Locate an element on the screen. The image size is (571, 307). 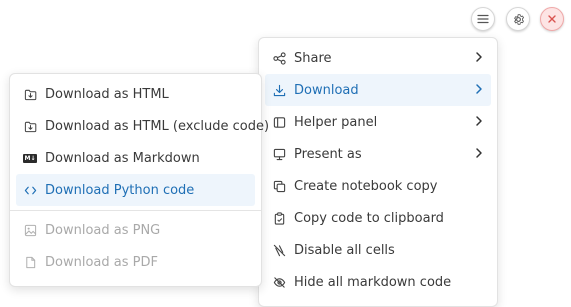
hamburger-icon is located at coordinates (483, 19).